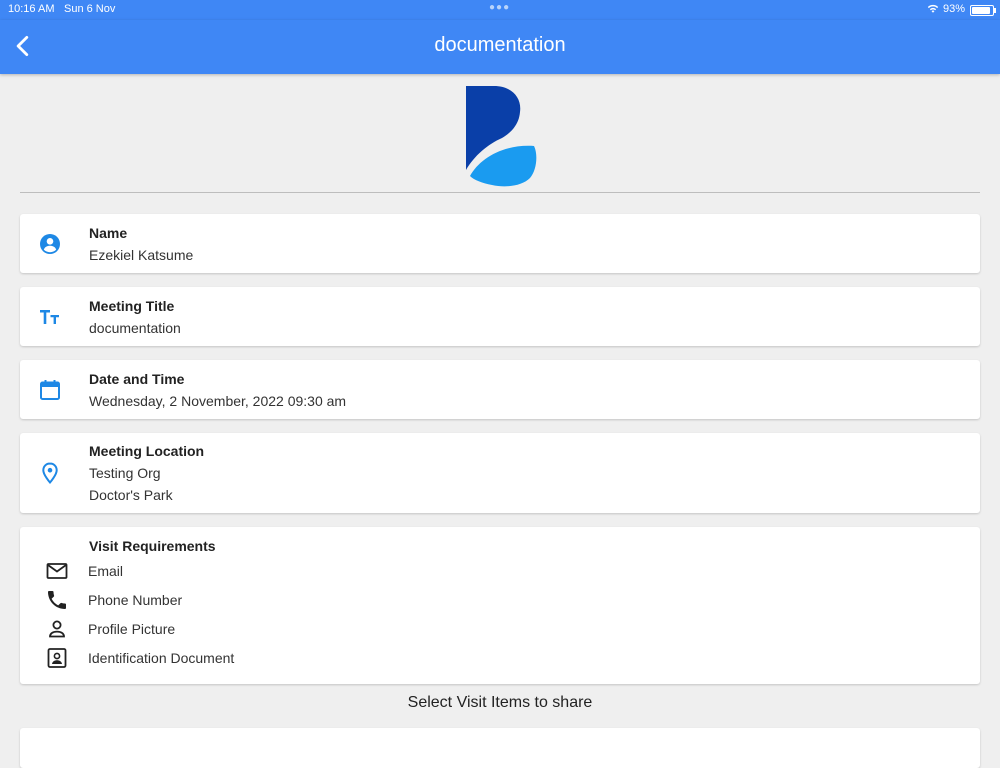  What do you see at coordinates (500, 600) in the screenshot?
I see `requirement-phone: Phone Number` at bounding box center [500, 600].